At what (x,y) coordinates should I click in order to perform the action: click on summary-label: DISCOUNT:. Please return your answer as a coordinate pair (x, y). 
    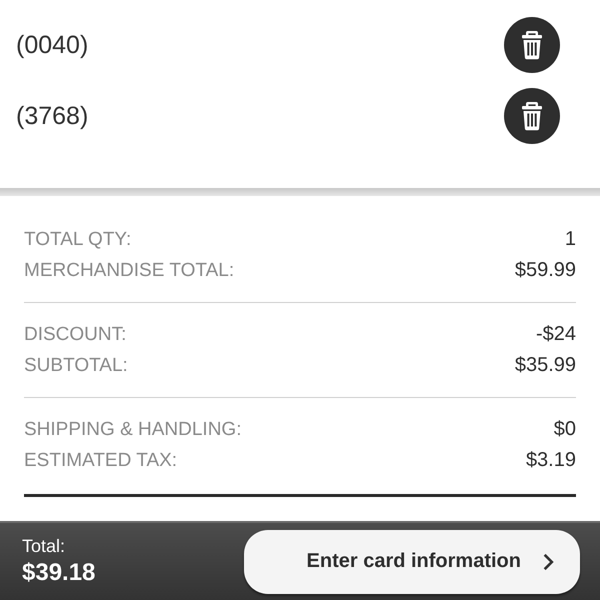
    Looking at the image, I should click on (75, 335).